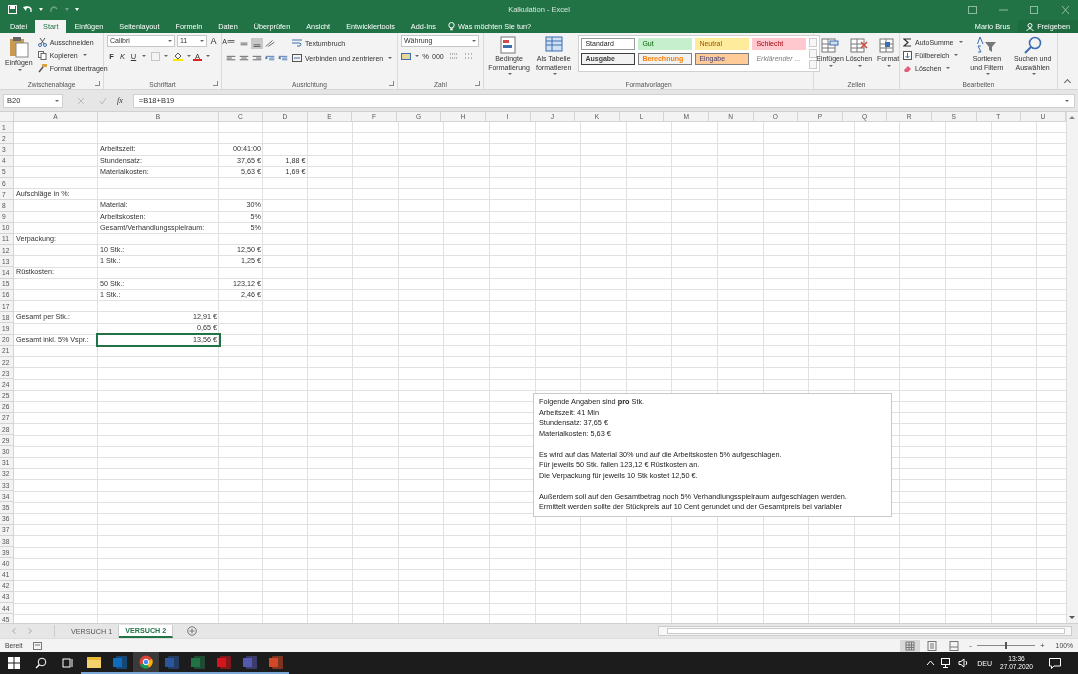  Describe the element at coordinates (553, 45) in the screenshot. I see `table-icon` at that location.